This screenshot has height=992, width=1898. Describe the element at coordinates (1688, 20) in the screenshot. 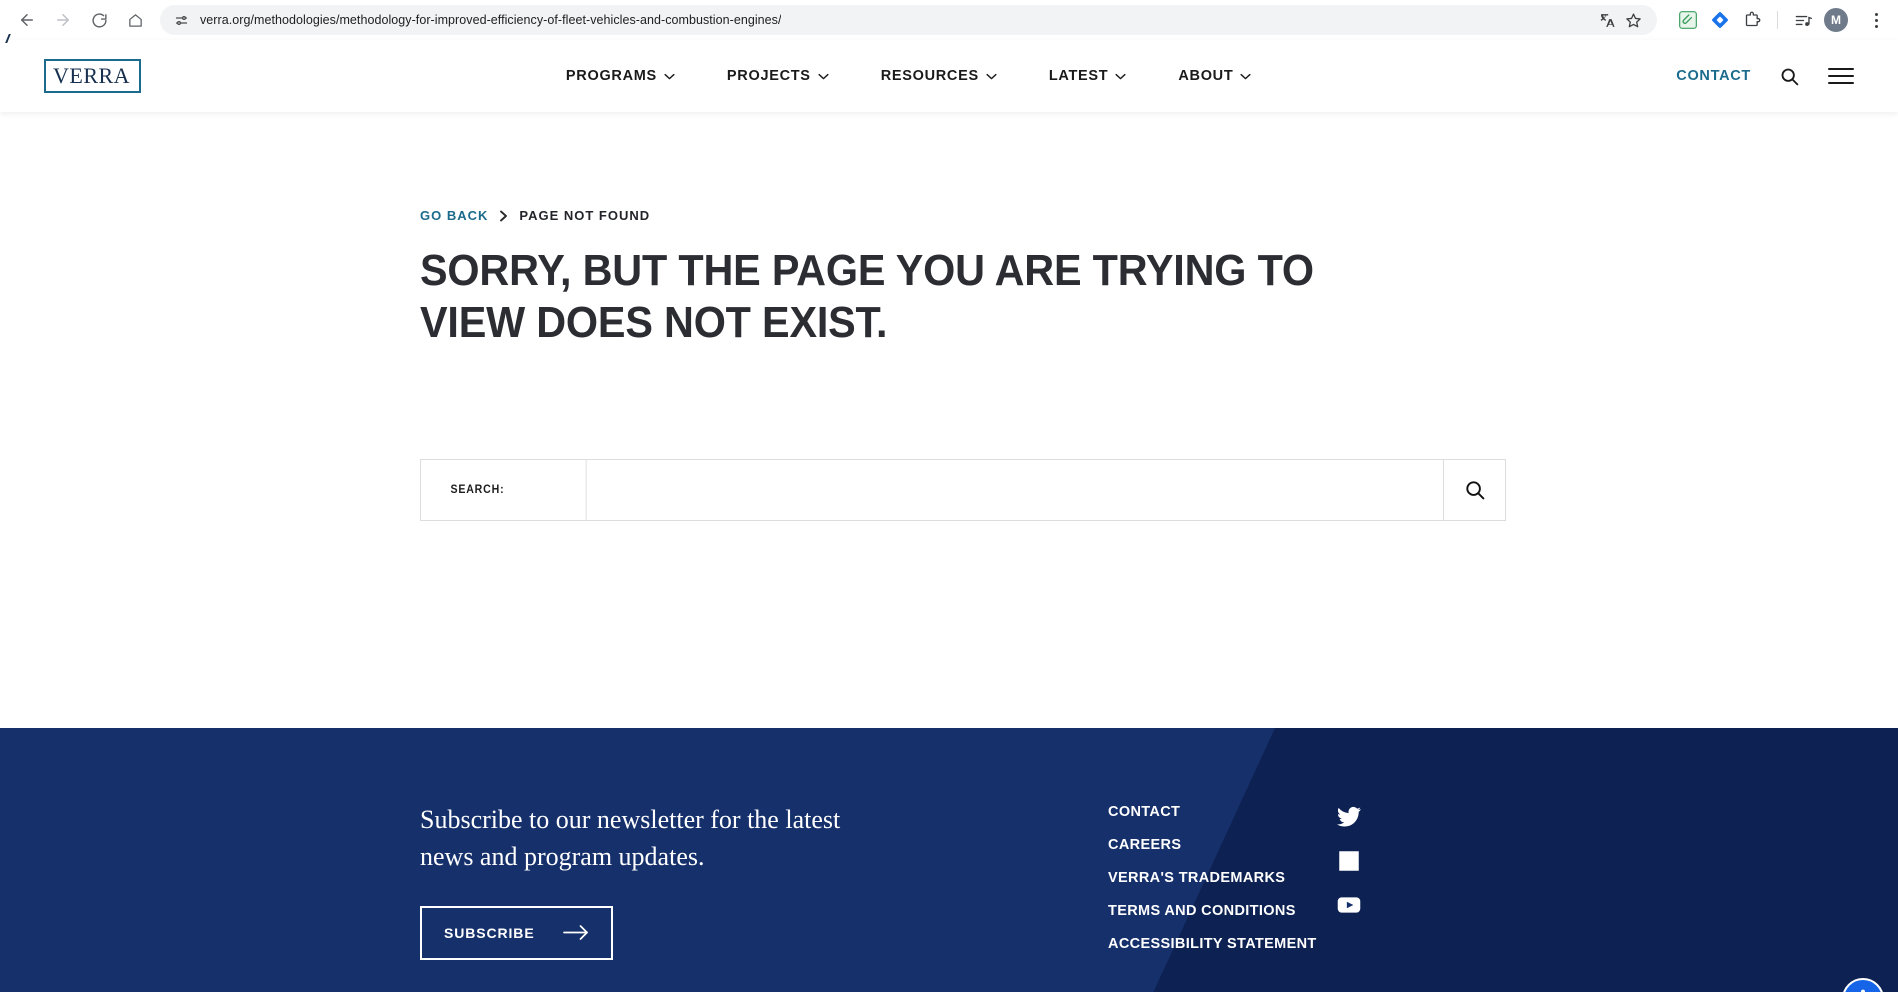

I see `clipboard-extension-icon` at that location.